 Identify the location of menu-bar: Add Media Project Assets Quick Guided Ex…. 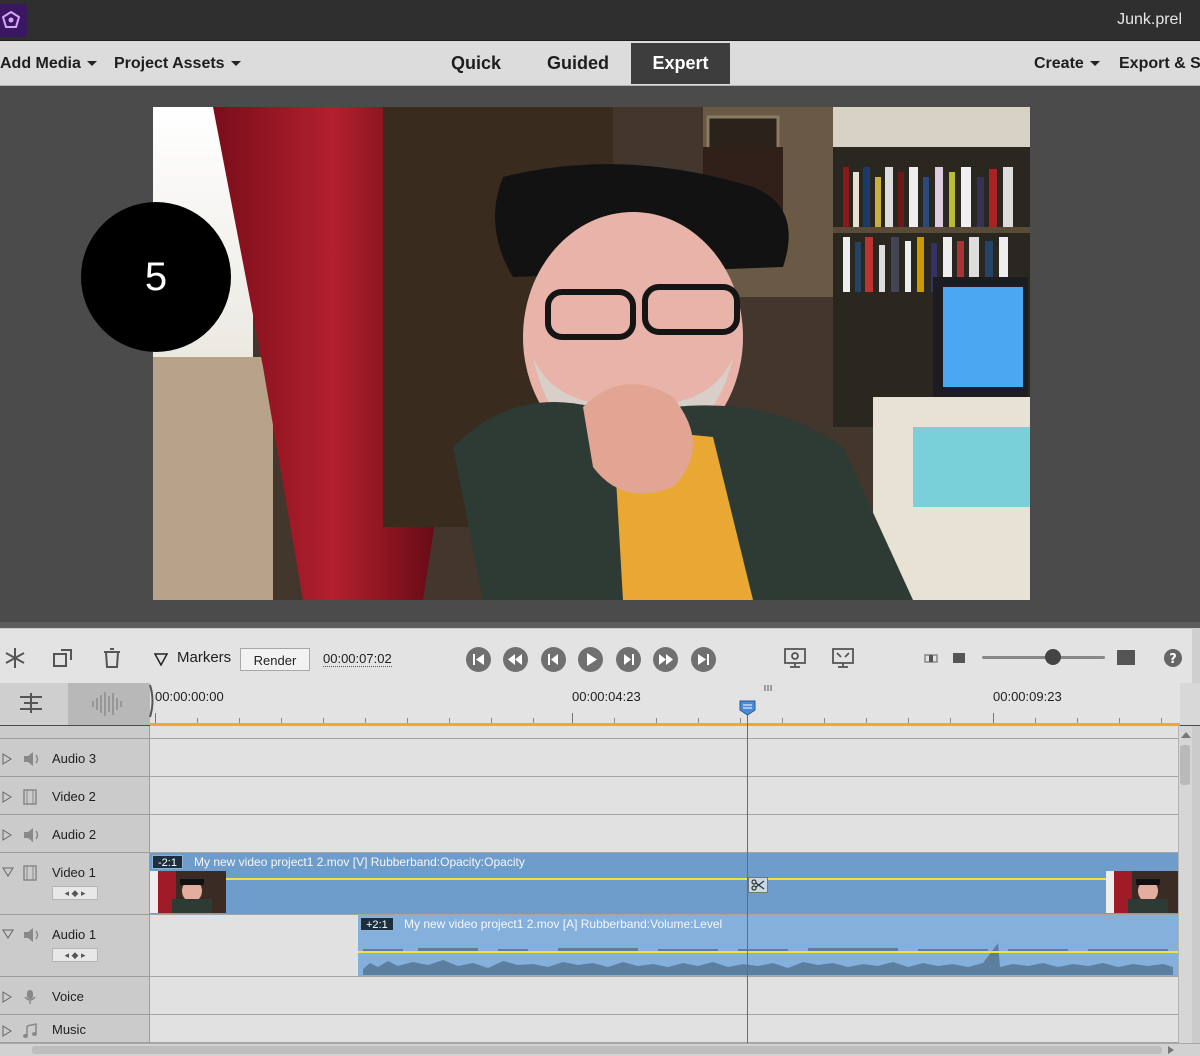
(600, 63).